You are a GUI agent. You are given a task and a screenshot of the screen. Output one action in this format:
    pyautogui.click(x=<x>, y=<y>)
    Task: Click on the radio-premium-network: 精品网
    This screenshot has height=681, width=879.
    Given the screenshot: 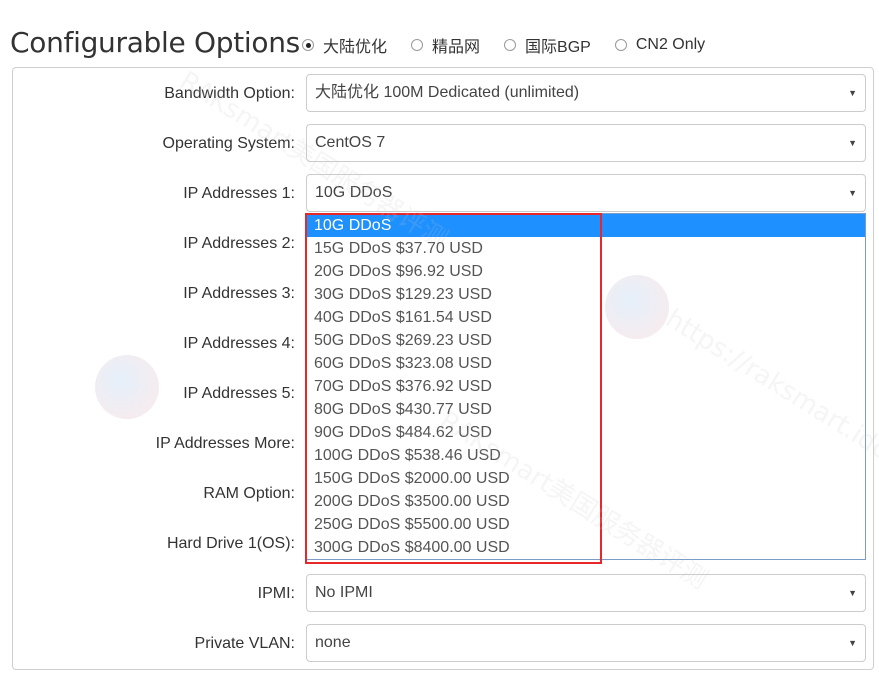 What is the action you would take?
    pyautogui.click(x=445, y=45)
    